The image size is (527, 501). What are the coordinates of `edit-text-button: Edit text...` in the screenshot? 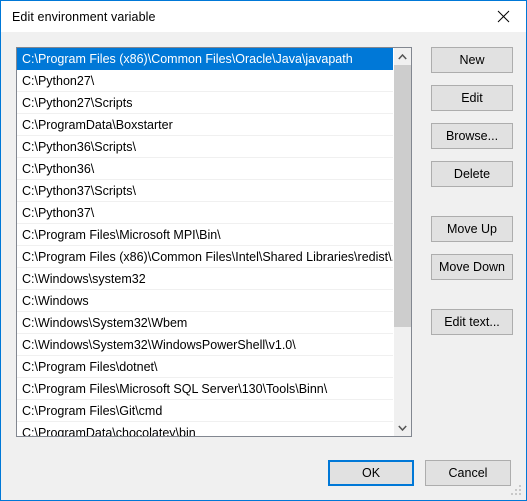 It's located at (472, 322).